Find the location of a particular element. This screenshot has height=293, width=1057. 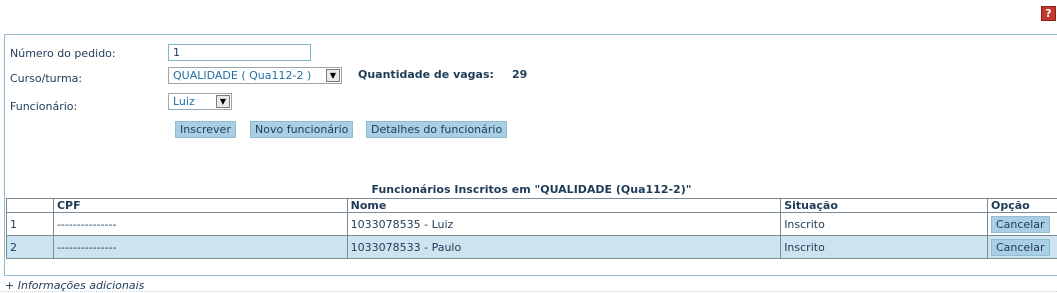

row-nome: 1033078533 - Paulo is located at coordinates (564, 247).